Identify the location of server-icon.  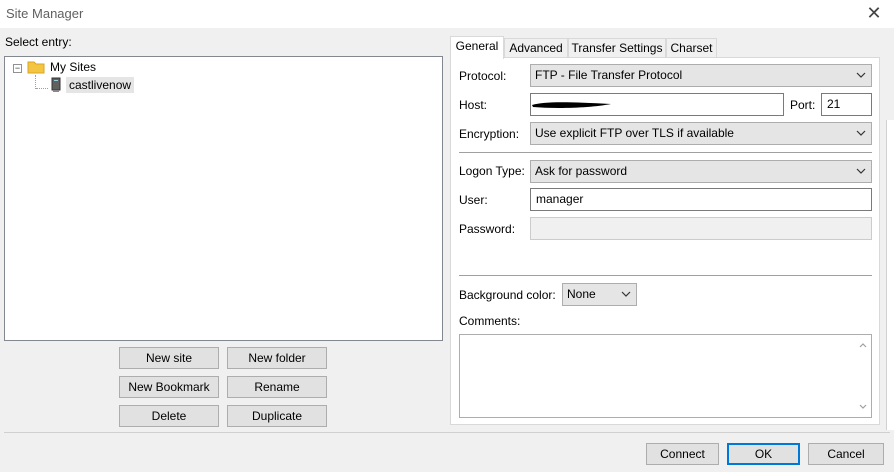
(56, 84).